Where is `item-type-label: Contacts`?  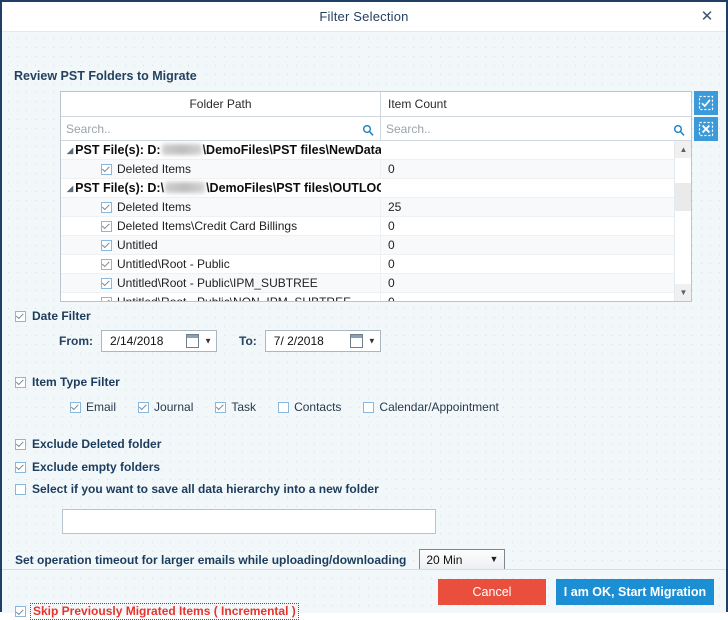
item-type-label: Contacts is located at coordinates (318, 407).